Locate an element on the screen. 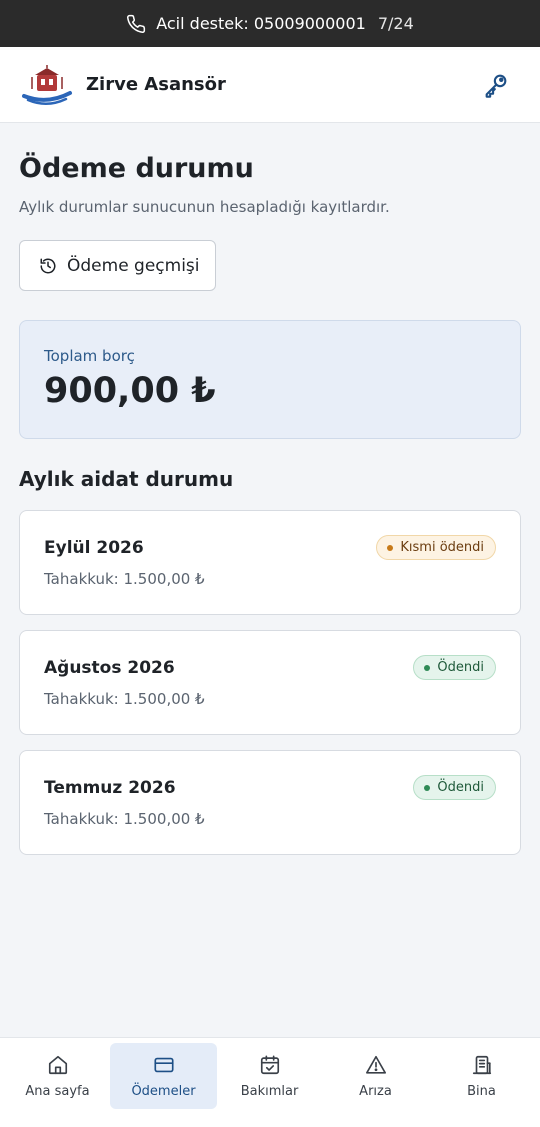 The width and height of the screenshot is (540, 1127). nav-label: Ödemeler is located at coordinates (163, 1091).